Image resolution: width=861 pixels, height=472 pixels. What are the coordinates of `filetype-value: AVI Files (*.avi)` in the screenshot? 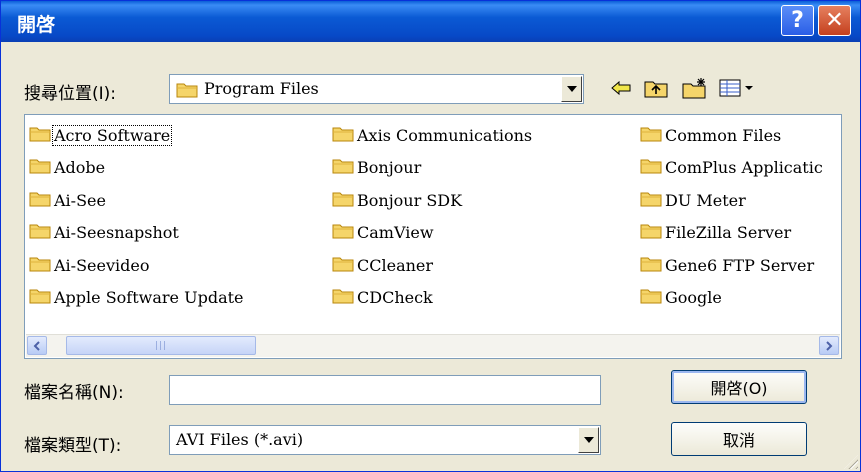 It's located at (240, 439).